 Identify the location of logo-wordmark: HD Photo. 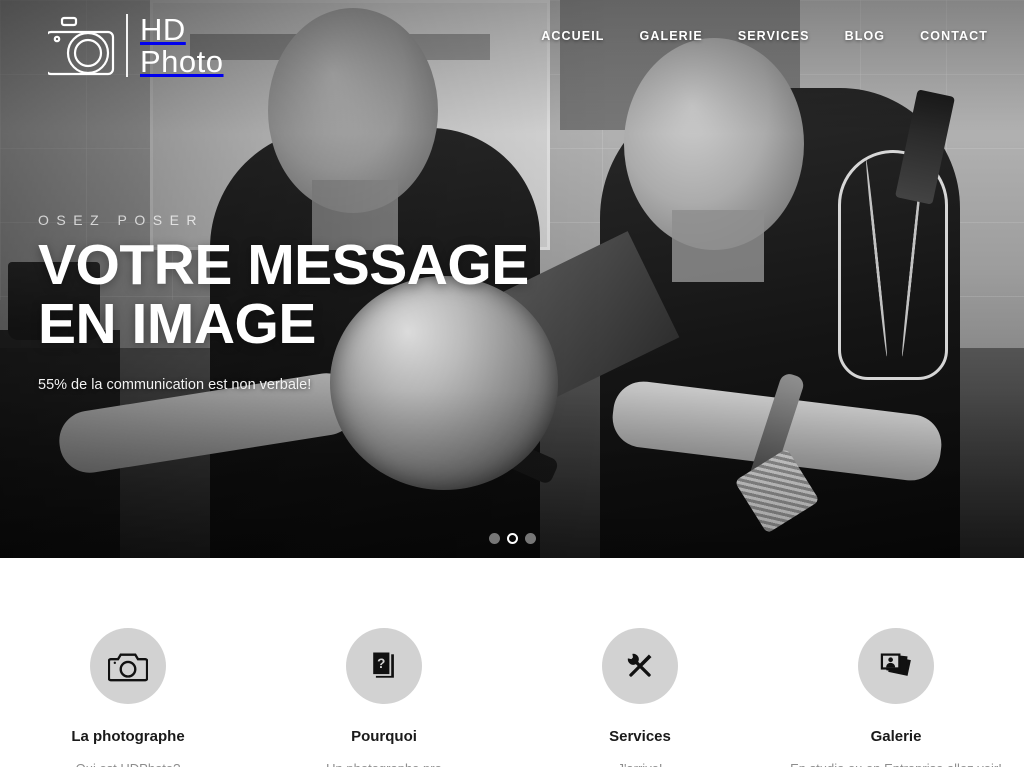
(175, 45).